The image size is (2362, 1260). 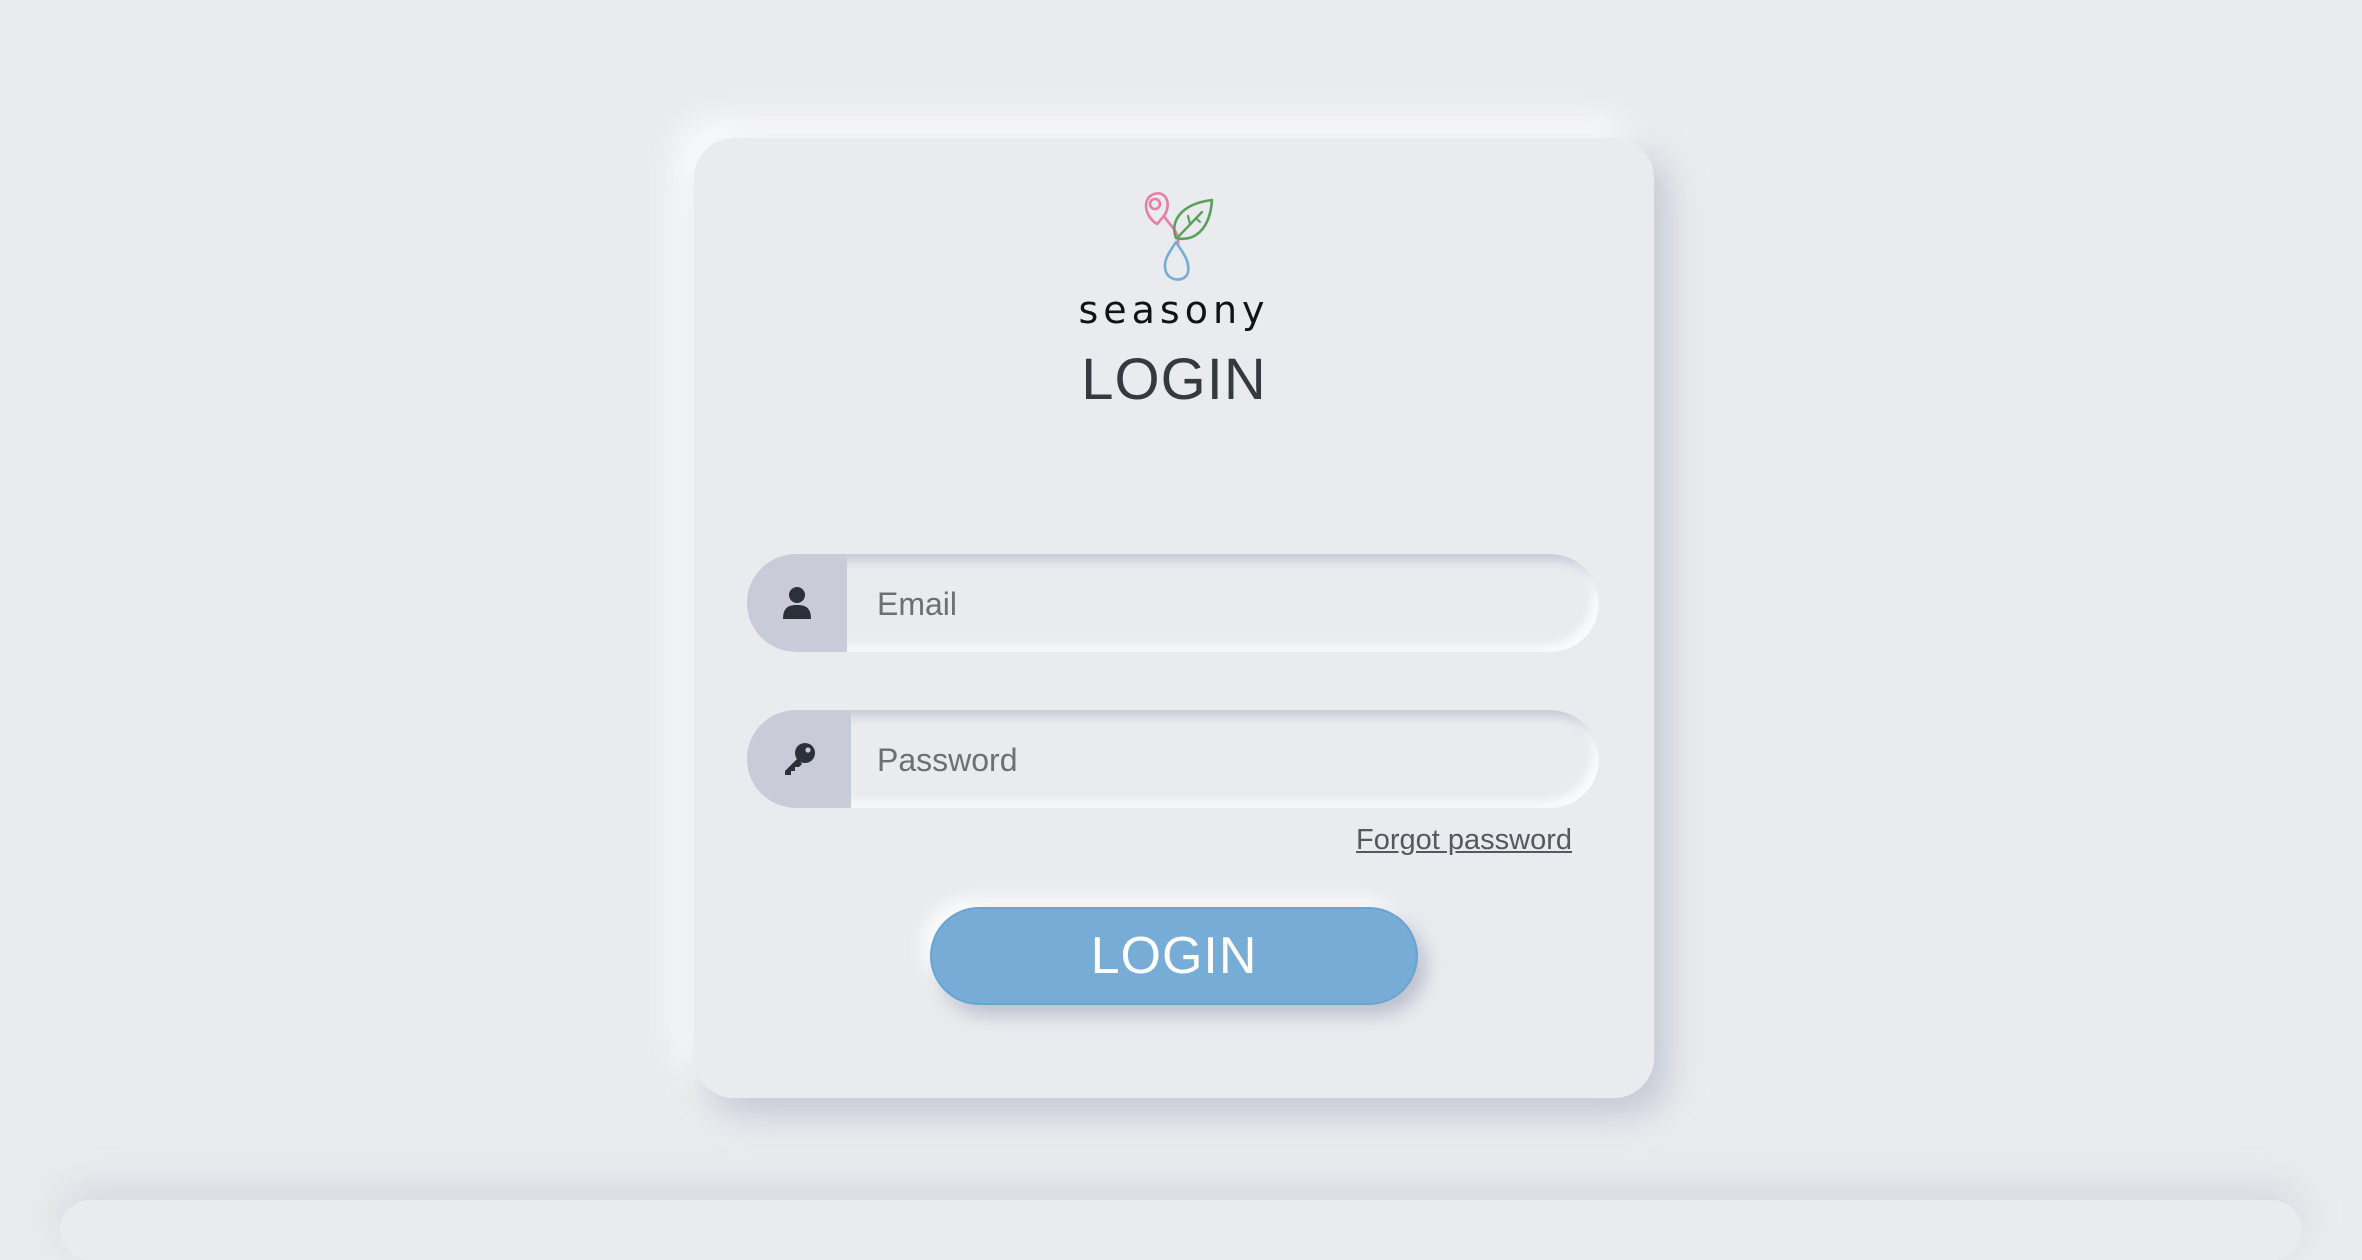 I want to click on password-input, so click(x=1217, y=759).